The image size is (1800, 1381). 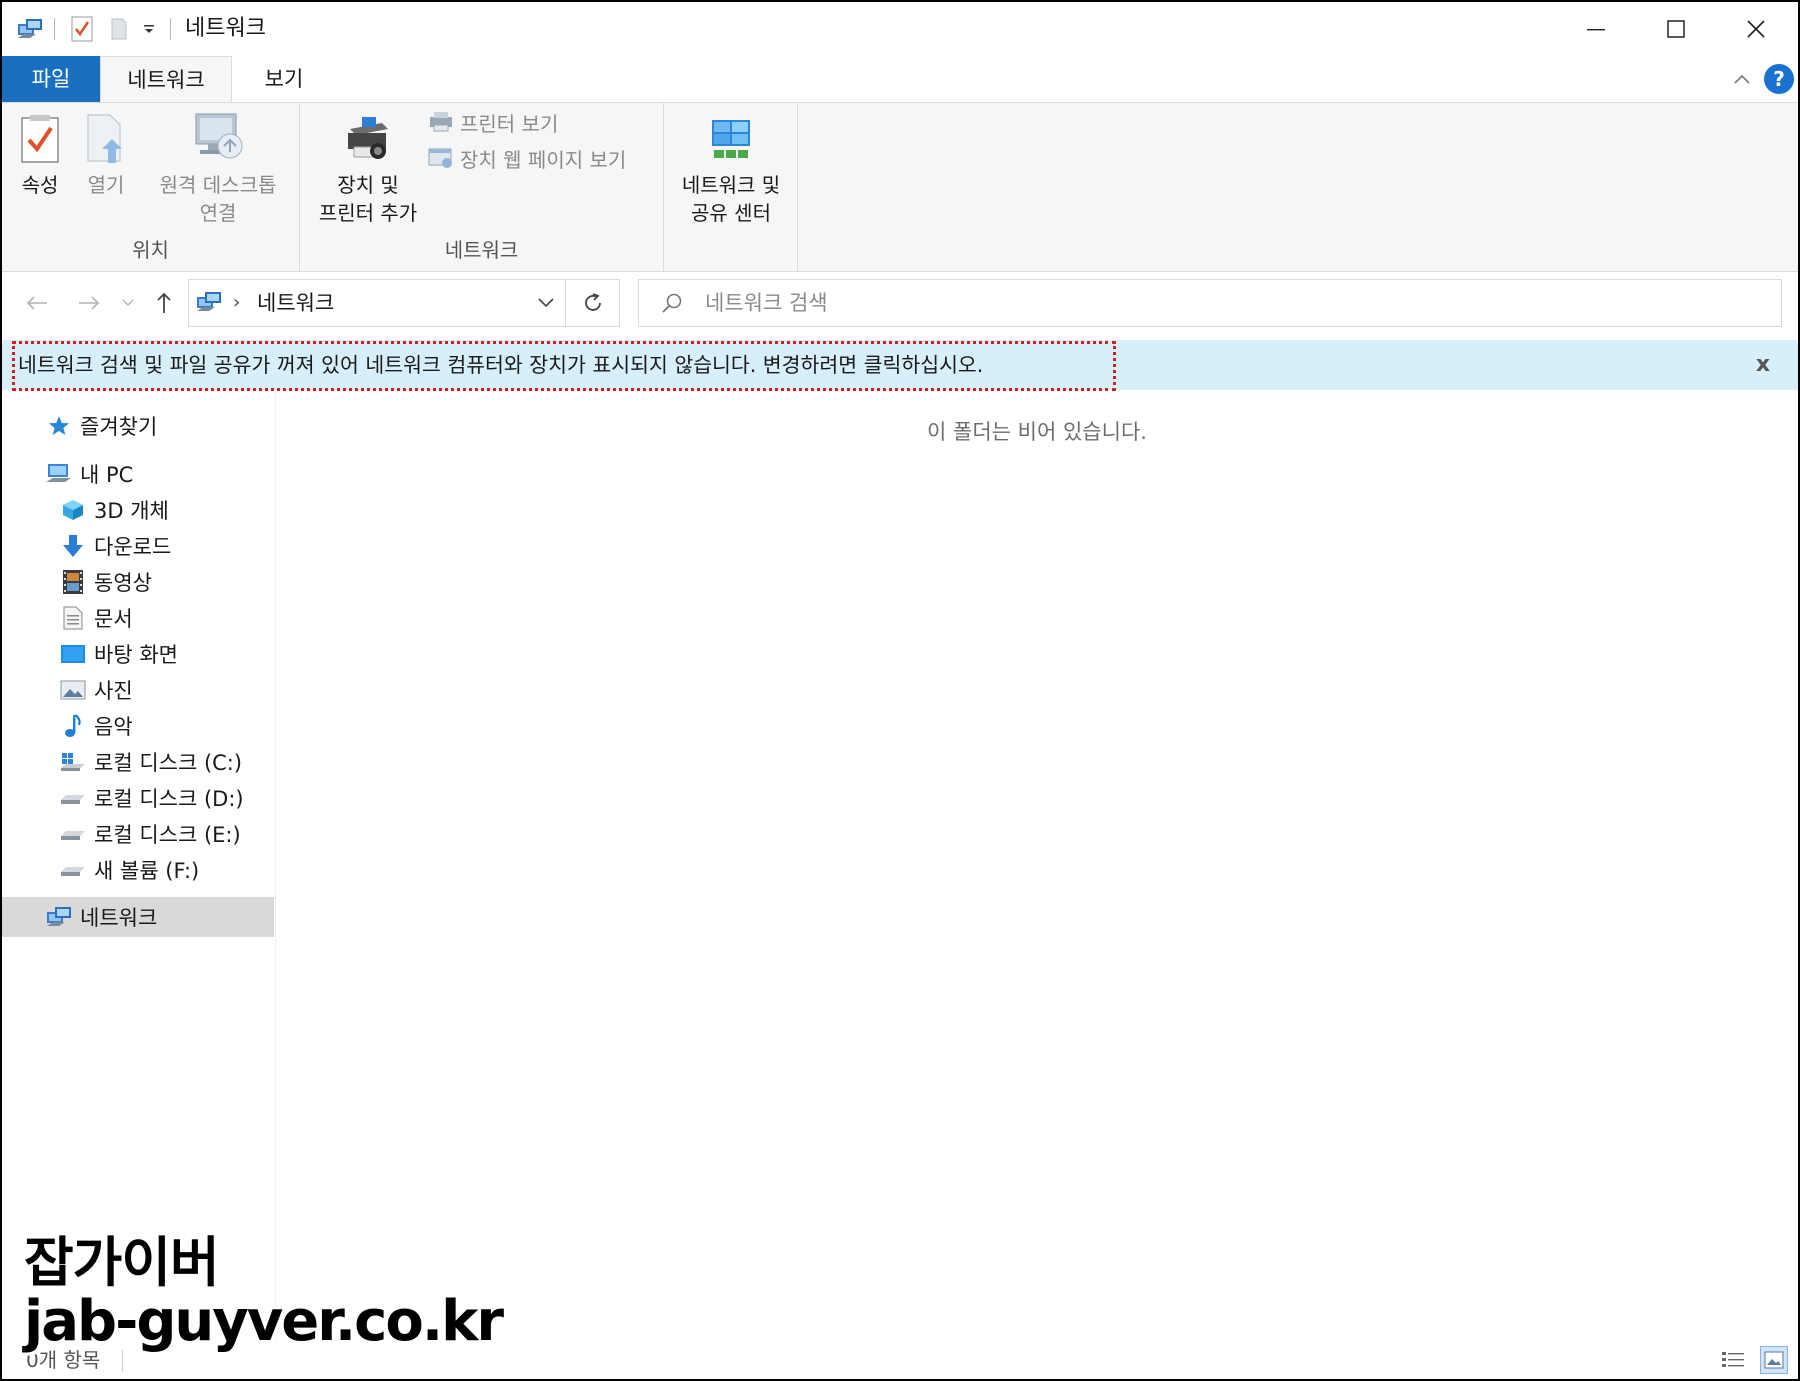 I want to click on nav-item-drive-f: 새 볼륨 (F:), so click(x=138, y=870).